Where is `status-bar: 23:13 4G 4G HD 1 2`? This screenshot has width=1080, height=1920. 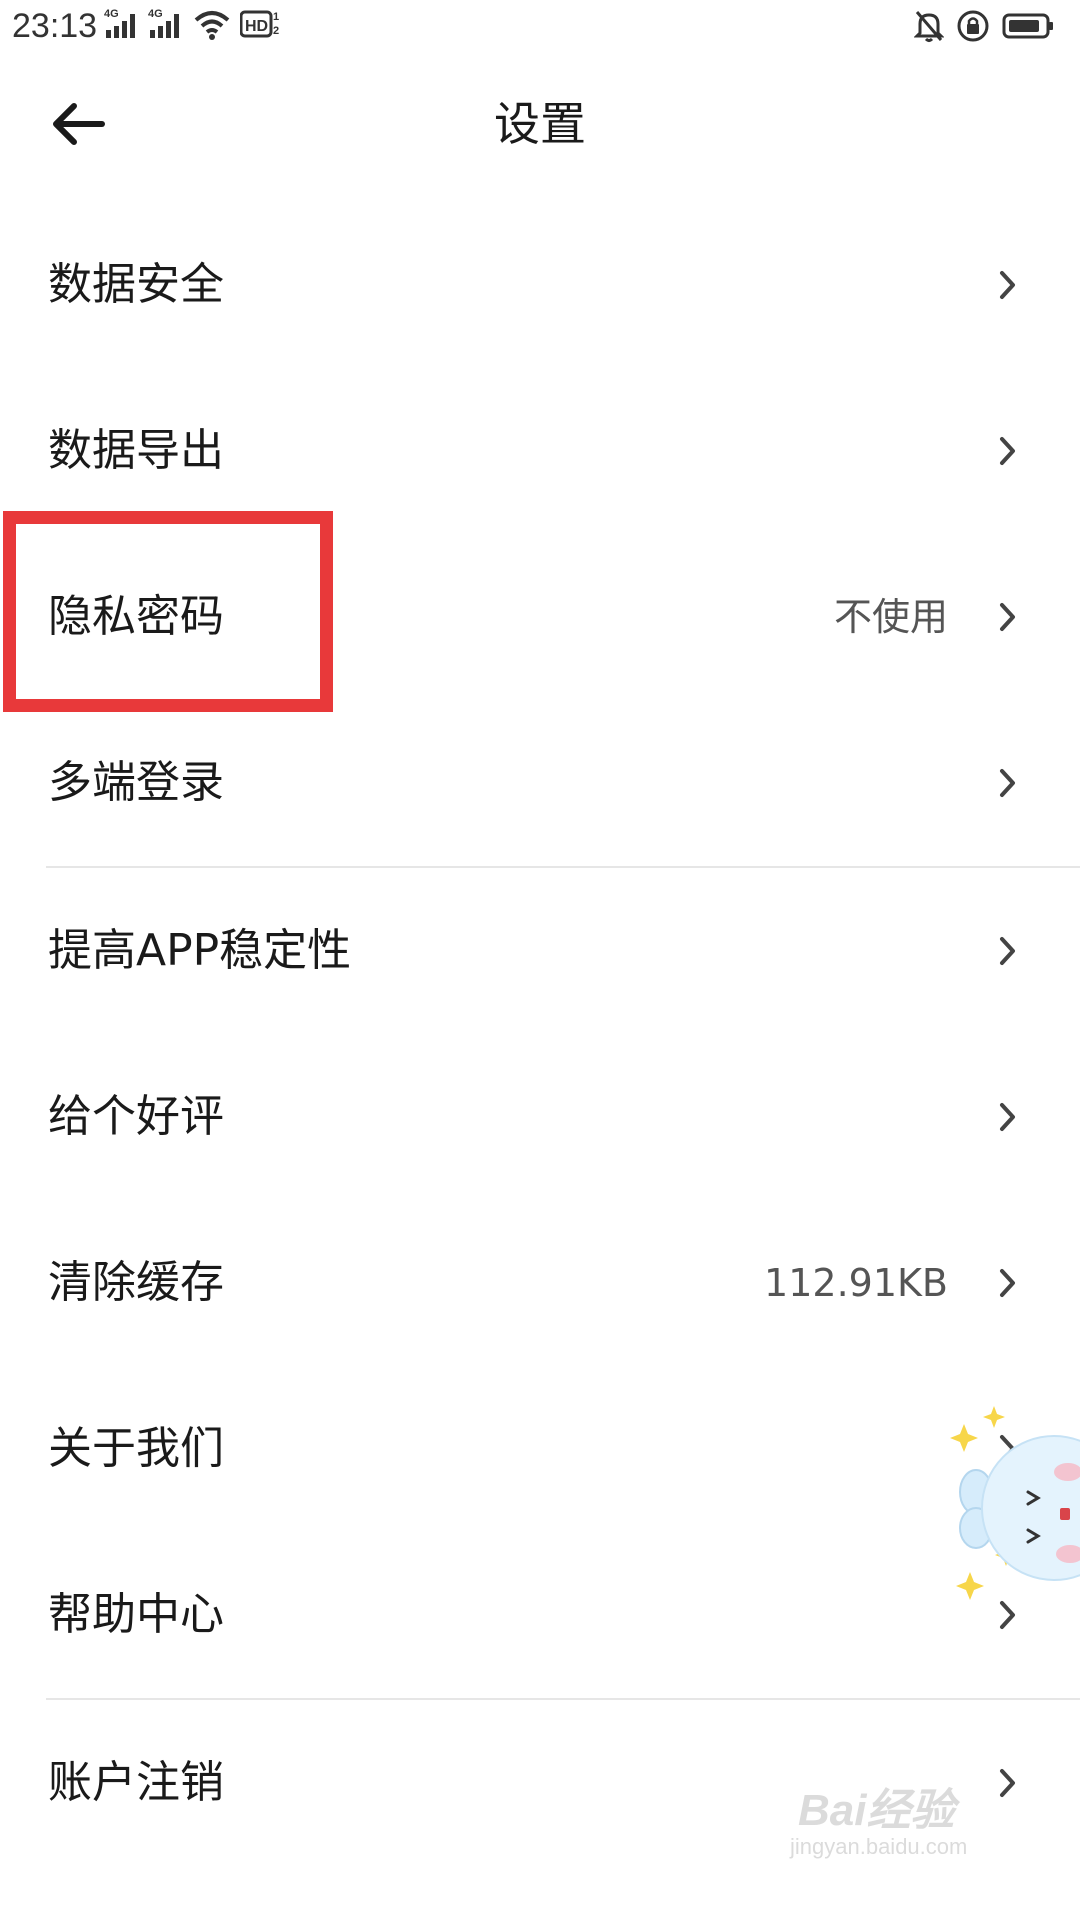
status-bar: 23:13 4G 4G HD 1 2 is located at coordinates (540, 27).